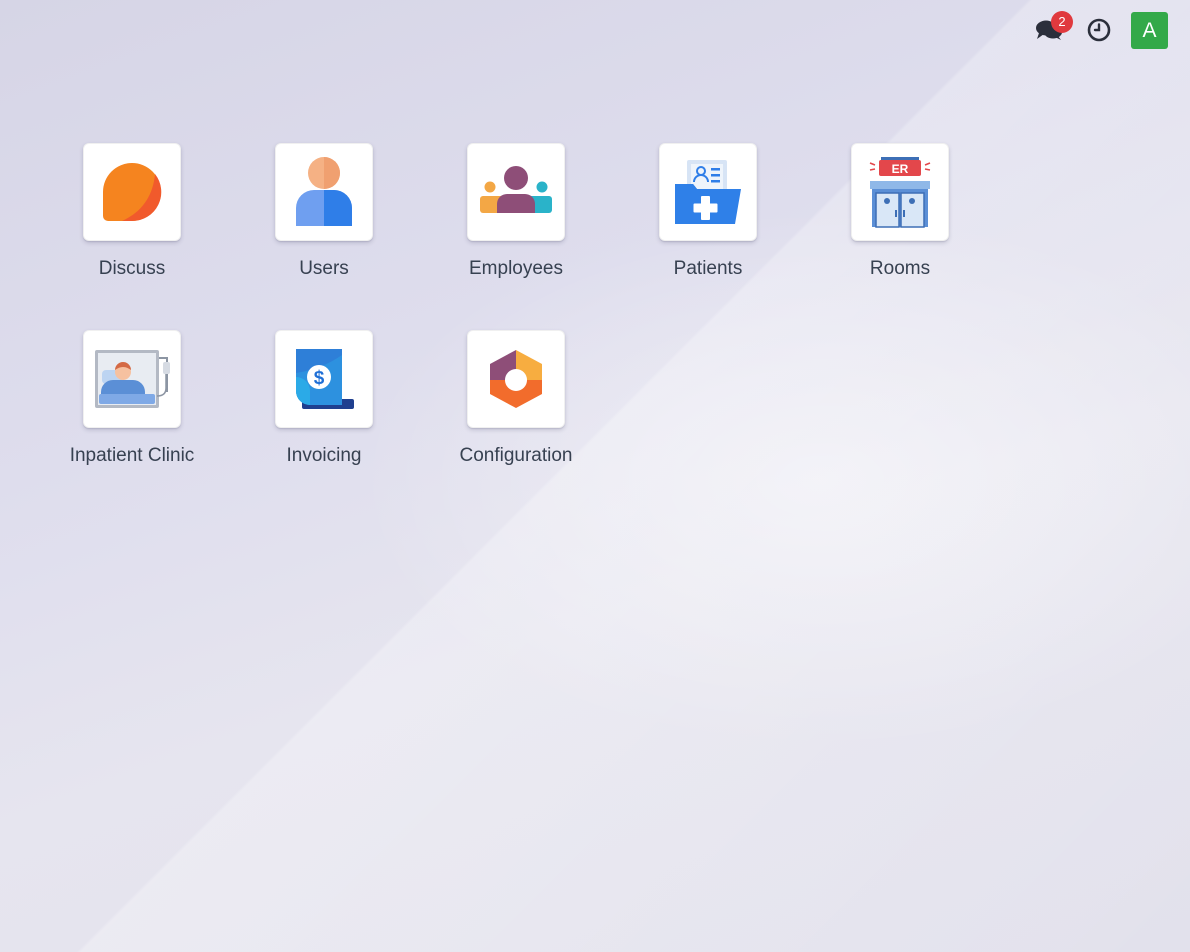  Describe the element at coordinates (324, 268) in the screenshot. I see `app-label: Users` at that location.